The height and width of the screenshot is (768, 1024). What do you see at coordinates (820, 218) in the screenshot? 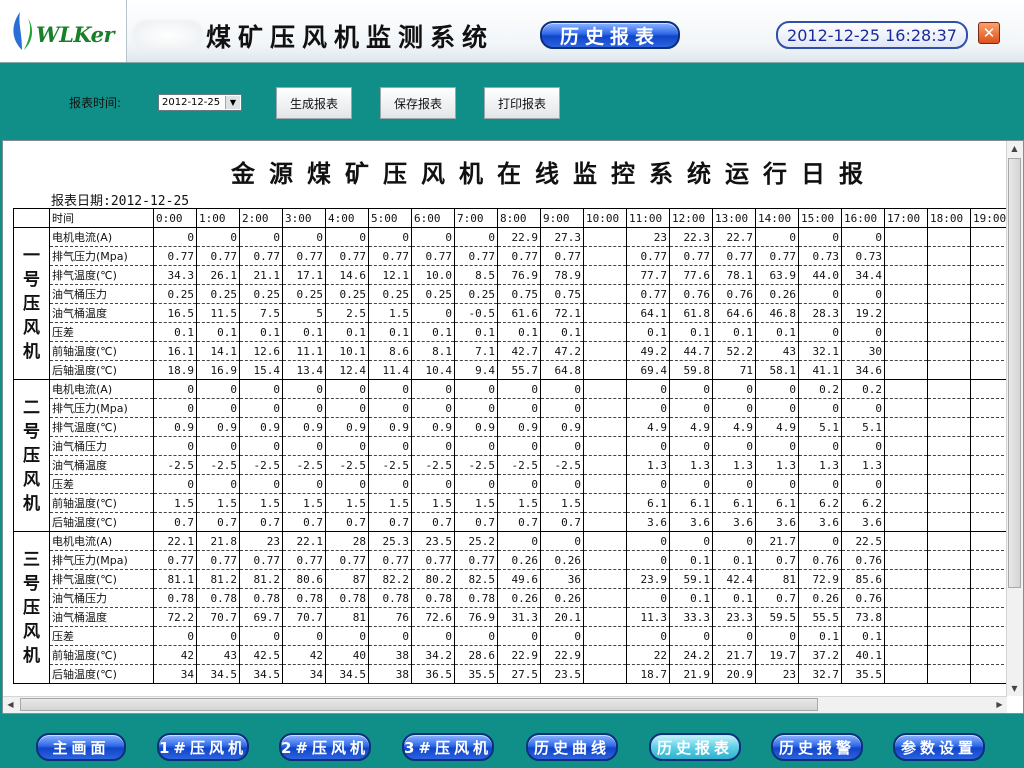
I see `hour-header-cell: 15:00` at bounding box center [820, 218].